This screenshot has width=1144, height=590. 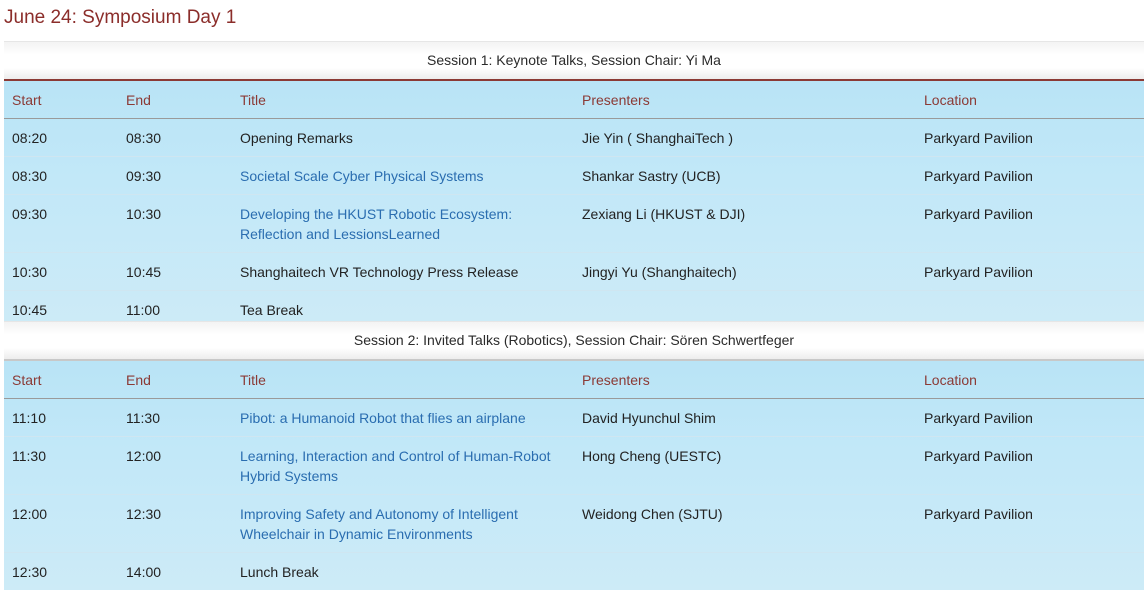 What do you see at coordinates (175, 224) in the screenshot?
I see `end-time: 10:30` at bounding box center [175, 224].